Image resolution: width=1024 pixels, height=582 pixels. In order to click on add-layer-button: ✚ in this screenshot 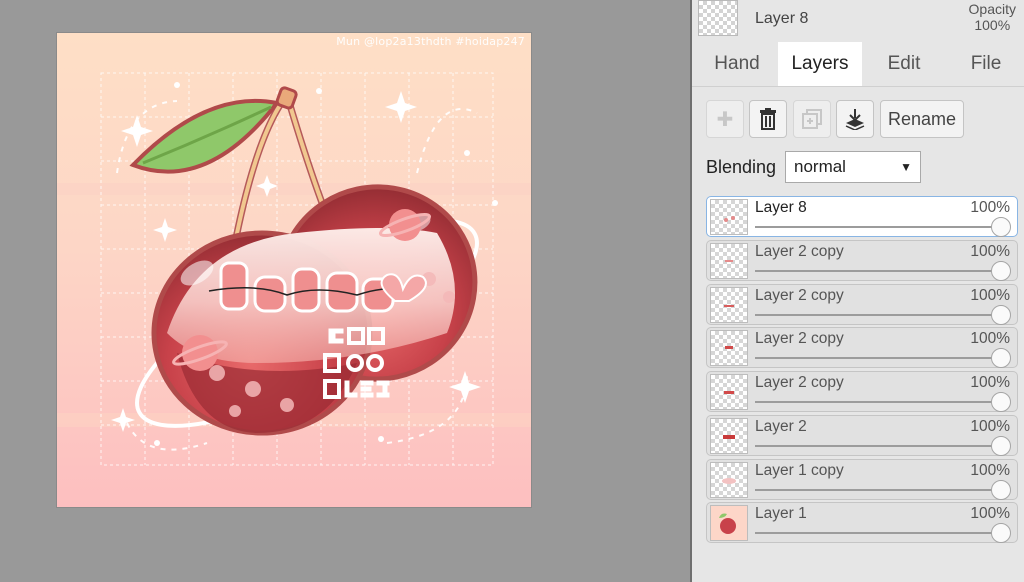, I will do `click(725, 119)`.